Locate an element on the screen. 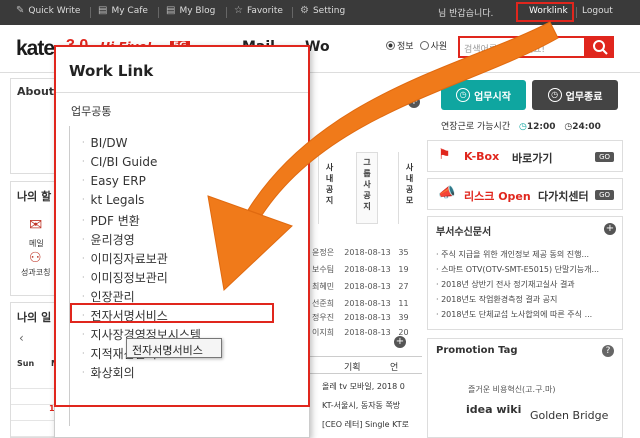  popup-section-title: 업무공통 is located at coordinates (91, 111).